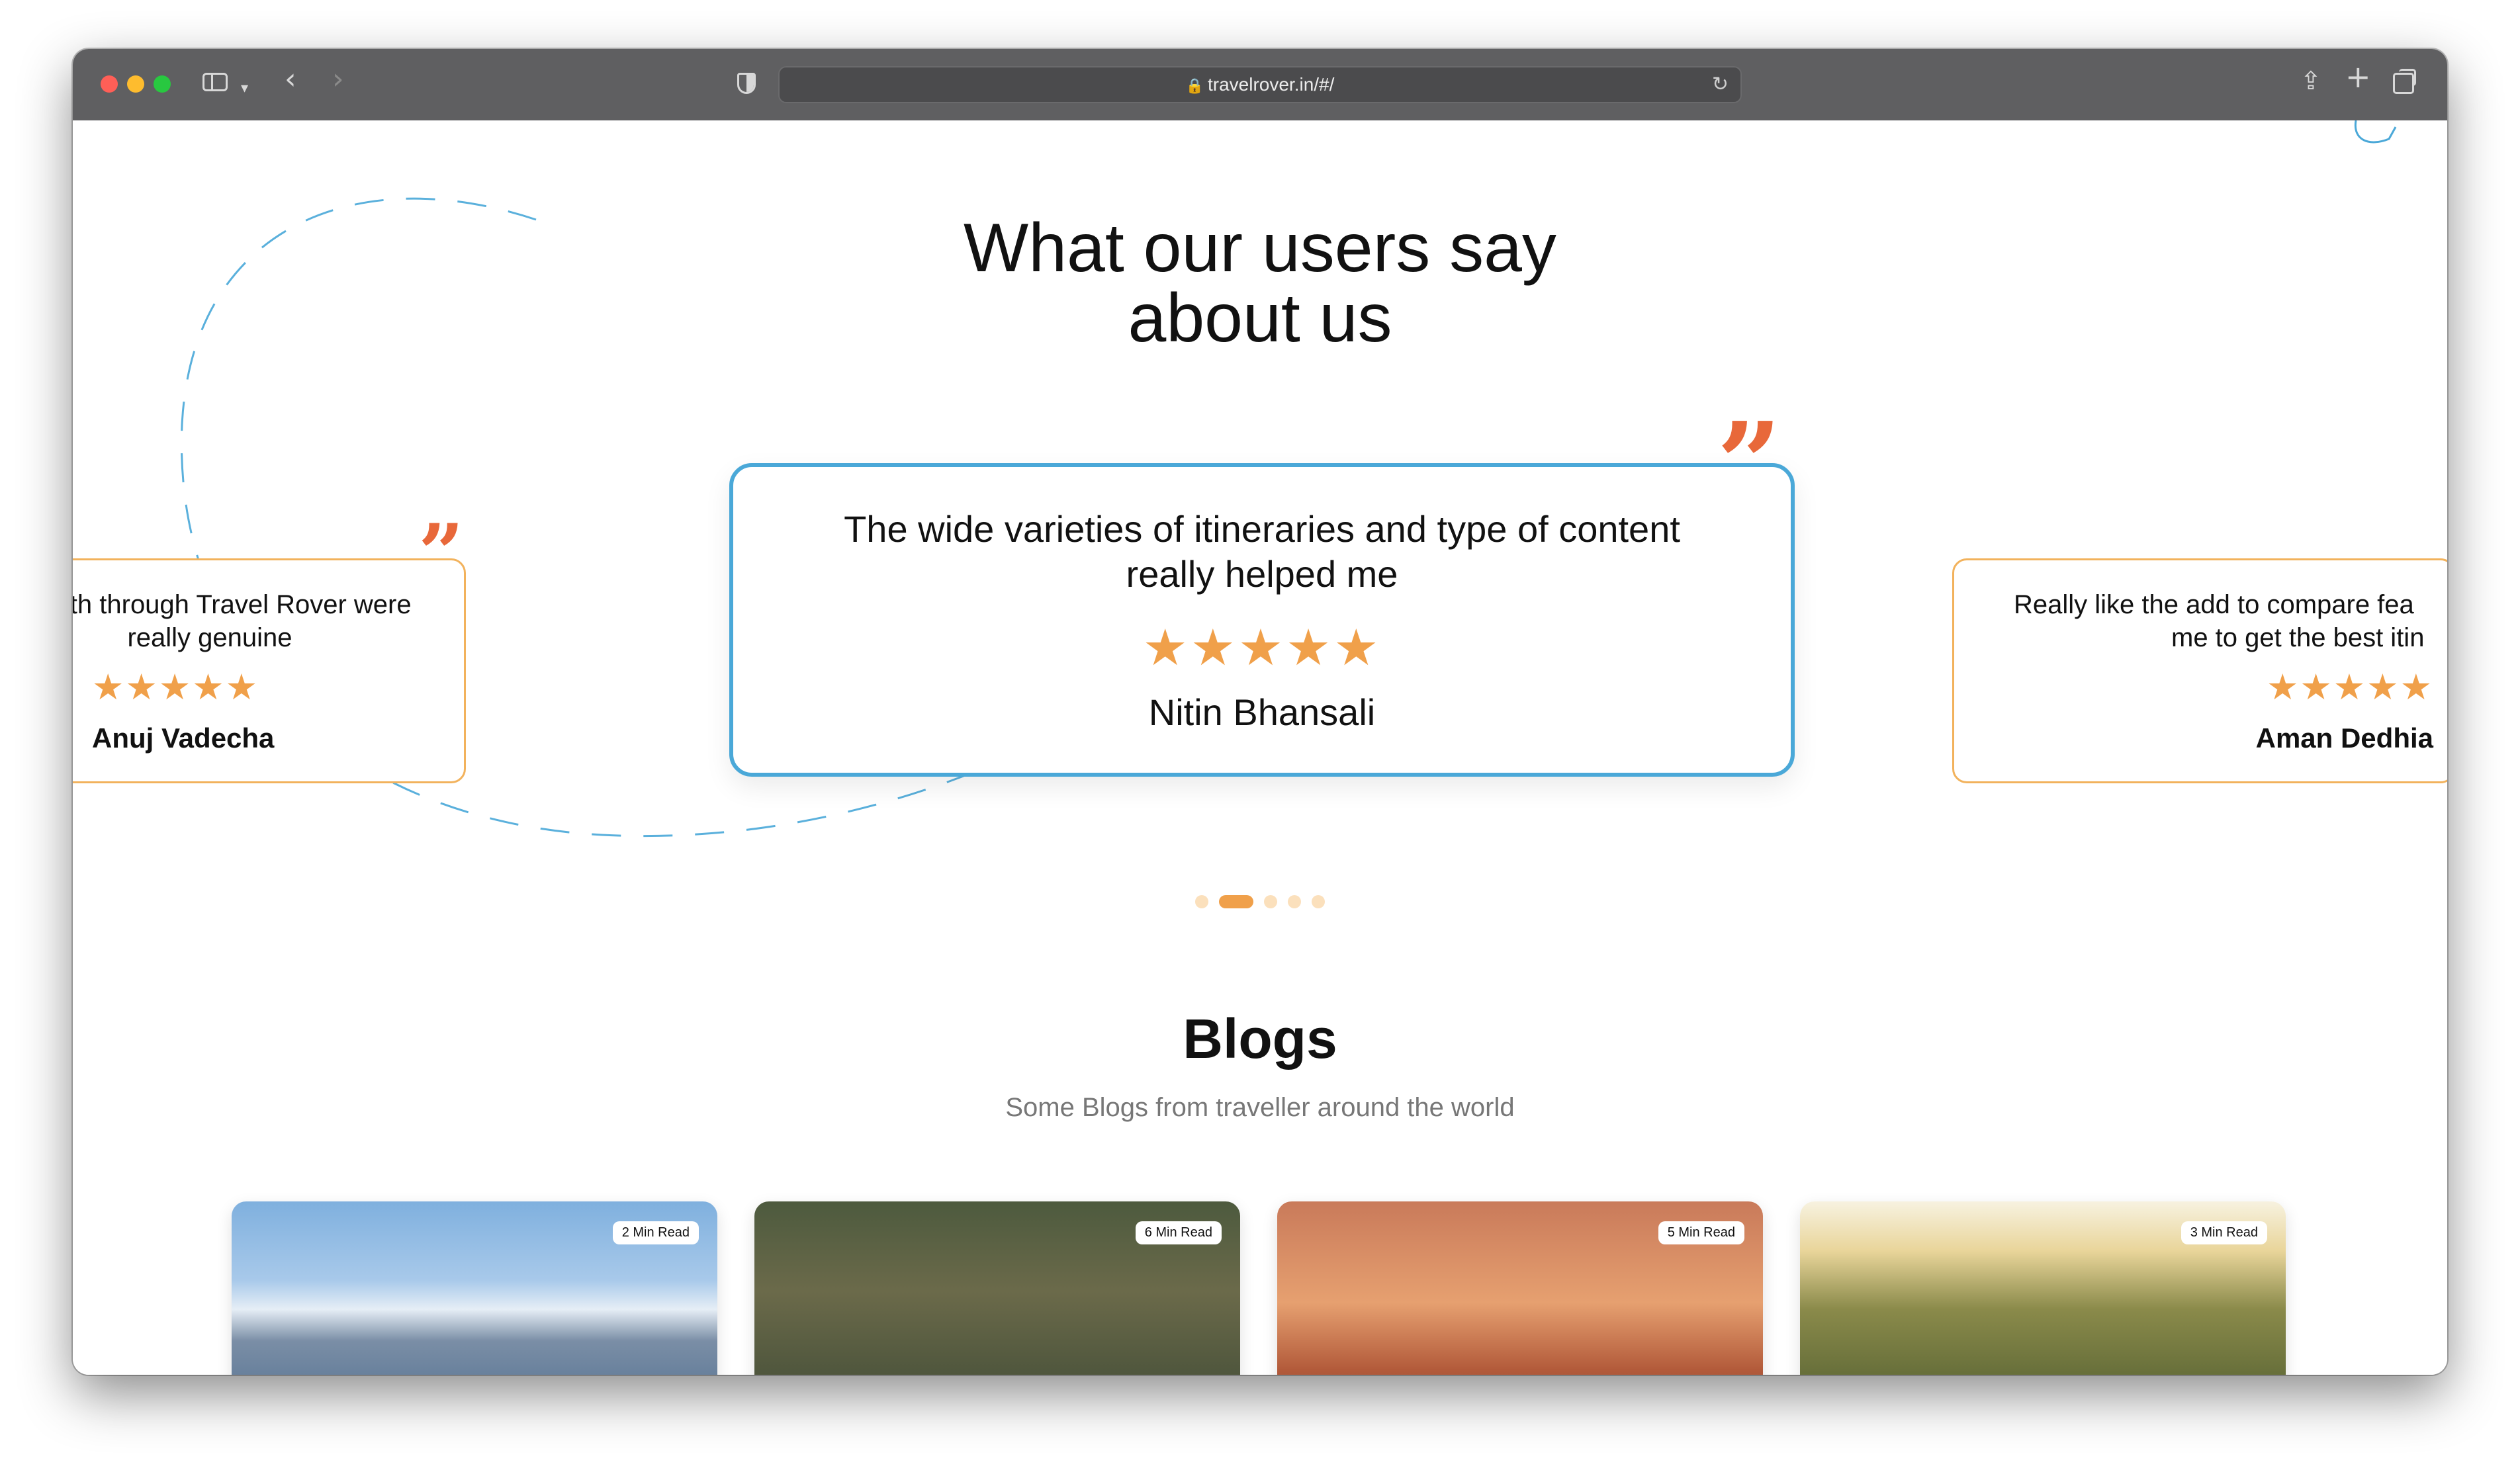  Describe the element at coordinates (338, 79) in the screenshot. I see `forward-icon: ›` at that location.